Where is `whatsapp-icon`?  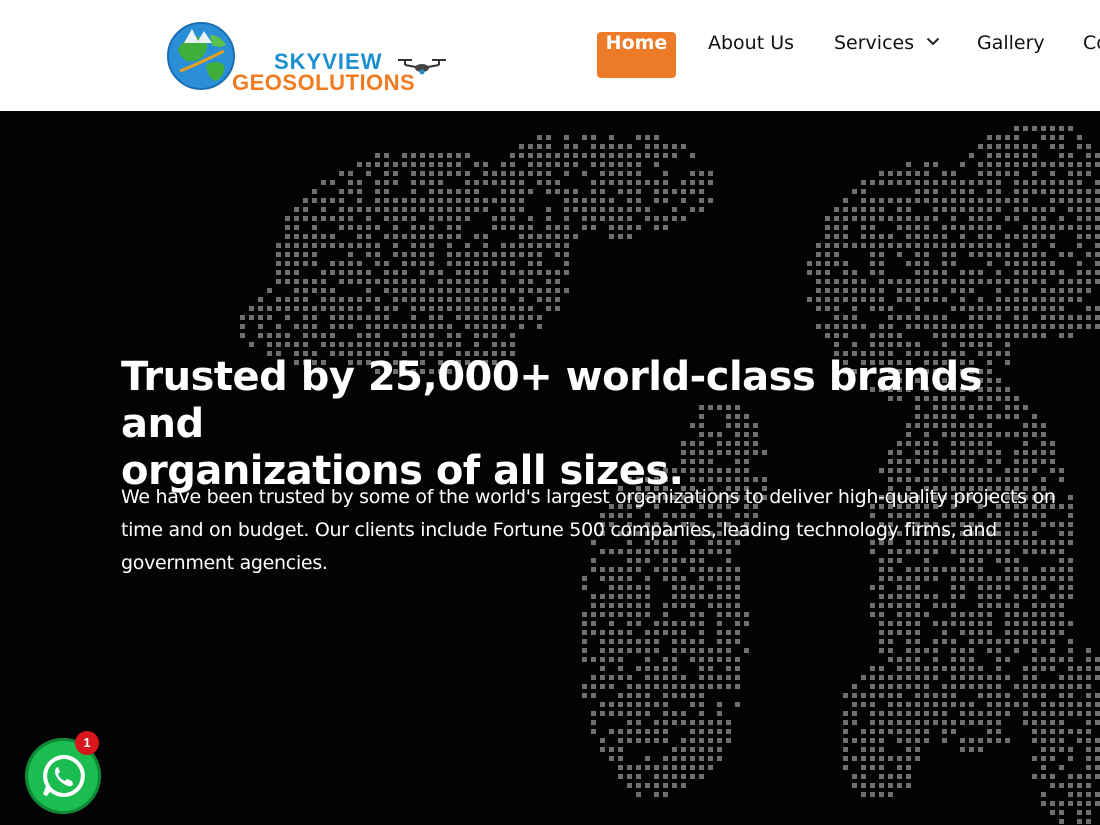 whatsapp-icon is located at coordinates (64, 775).